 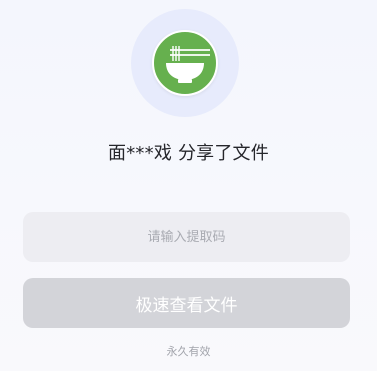 I want to click on noodle-bowl-icon, so click(x=185, y=63).